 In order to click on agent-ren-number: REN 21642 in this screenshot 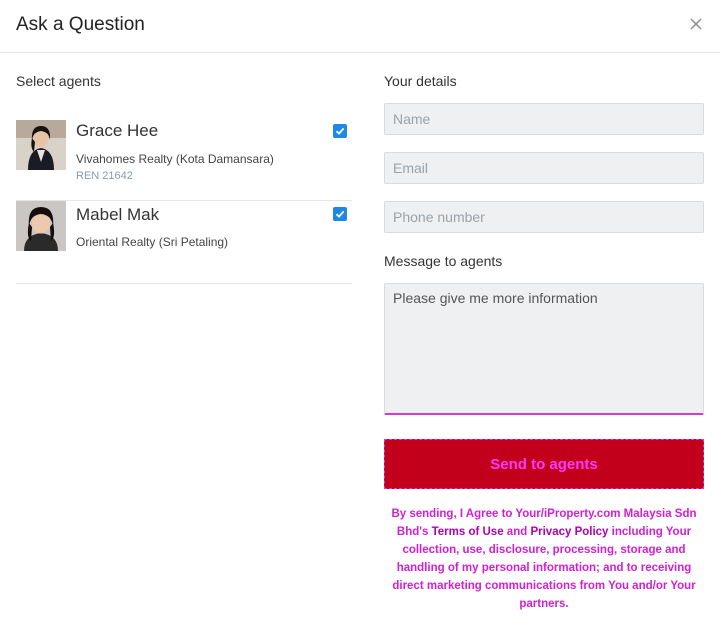, I will do `click(104, 176)`.